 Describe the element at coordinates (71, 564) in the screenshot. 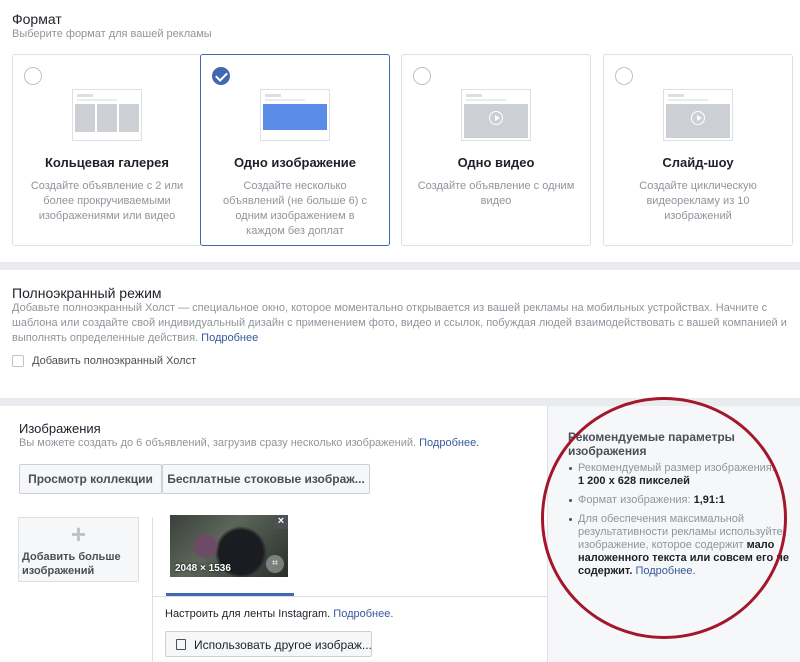

I see `add-more-images-label: Добавить больше изображений` at that location.